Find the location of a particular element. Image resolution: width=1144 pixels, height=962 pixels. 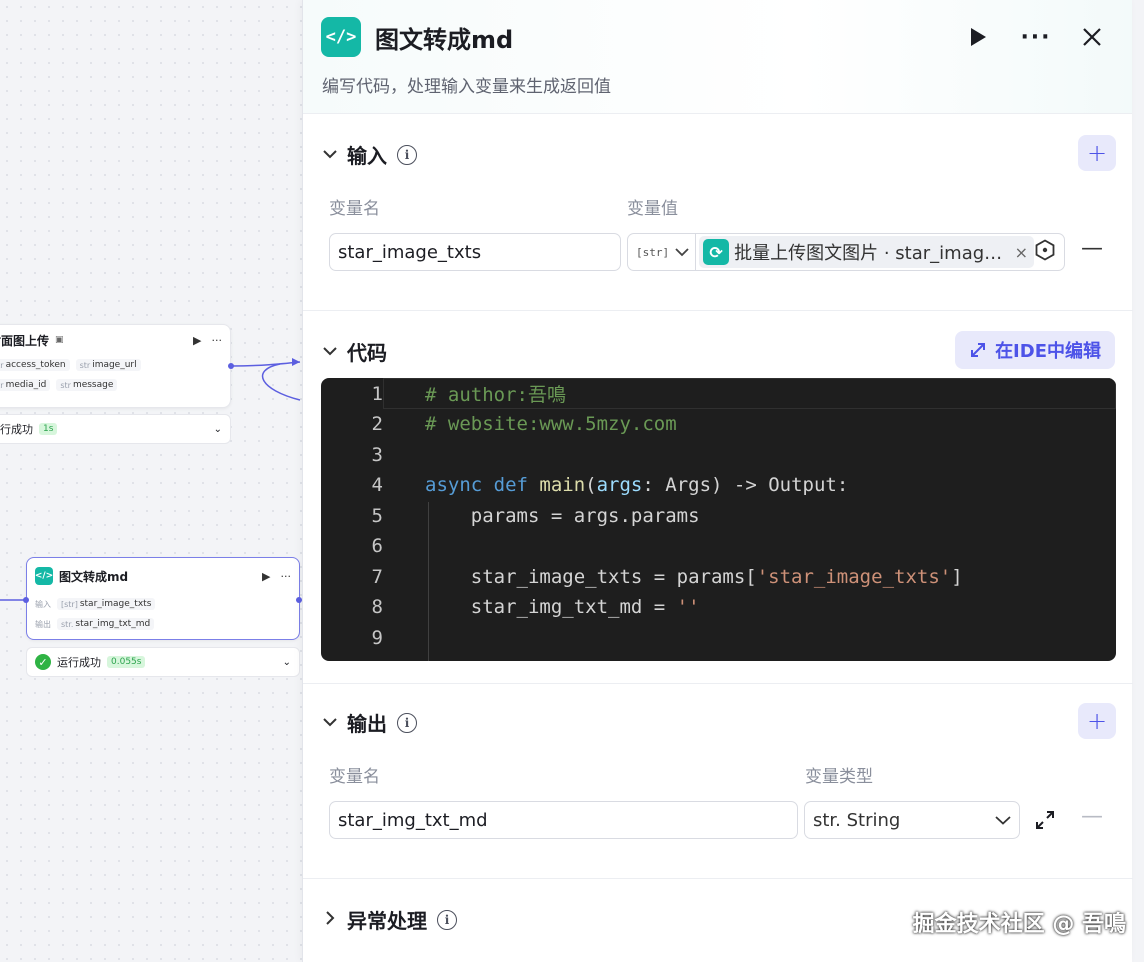

variable-value-field: [str] ⟳ 批量上传图文图片 · star_imag… × is located at coordinates (846, 252).